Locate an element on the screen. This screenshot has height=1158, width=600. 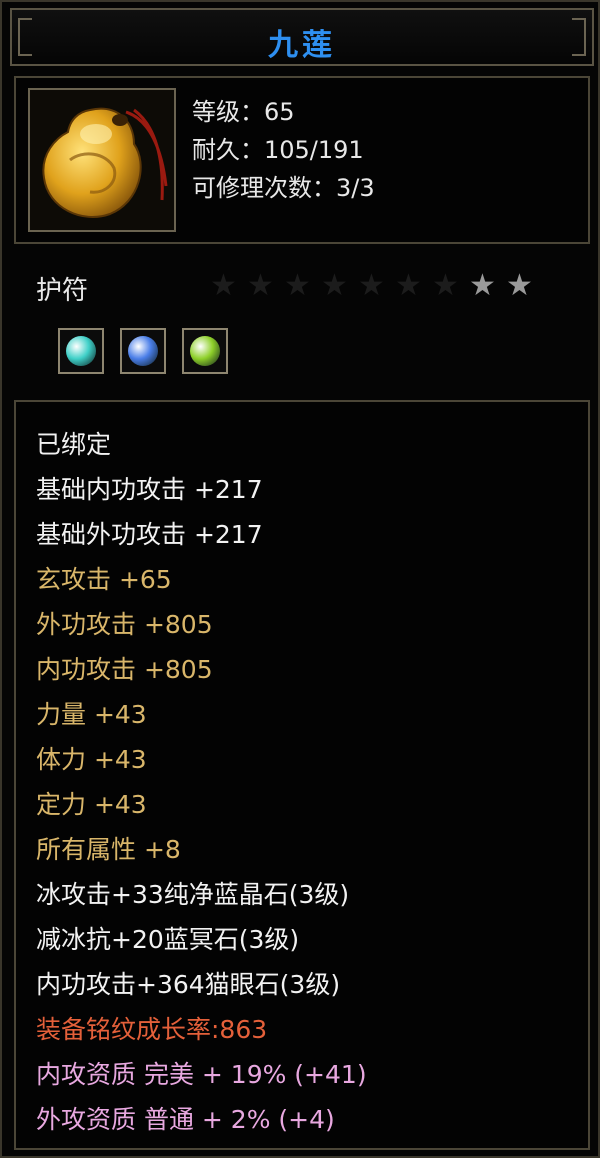
title-bar: 九莲 is located at coordinates (302, 37).